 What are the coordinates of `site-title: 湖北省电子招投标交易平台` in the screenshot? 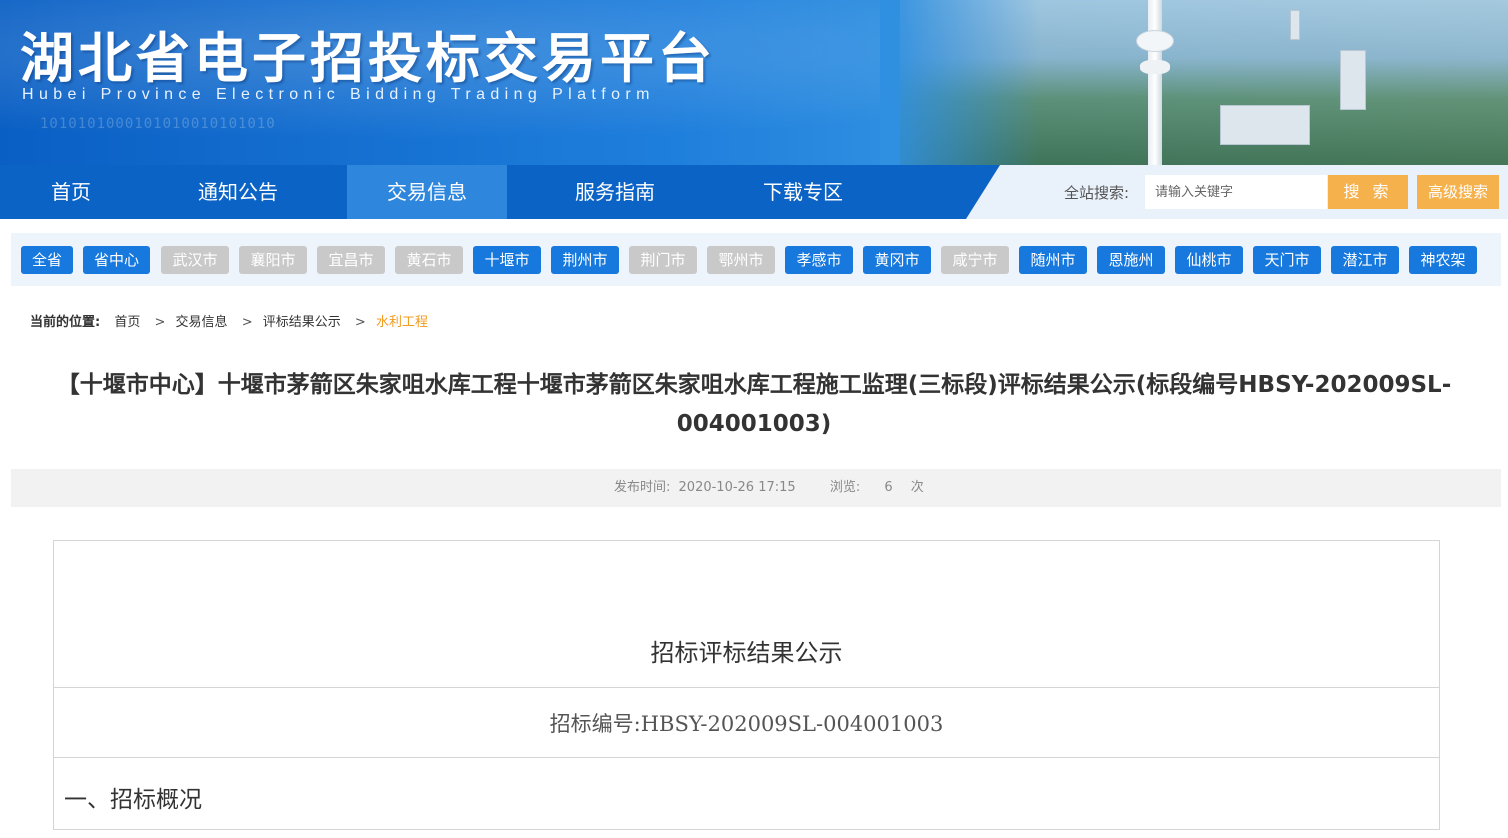 It's located at (368, 58).